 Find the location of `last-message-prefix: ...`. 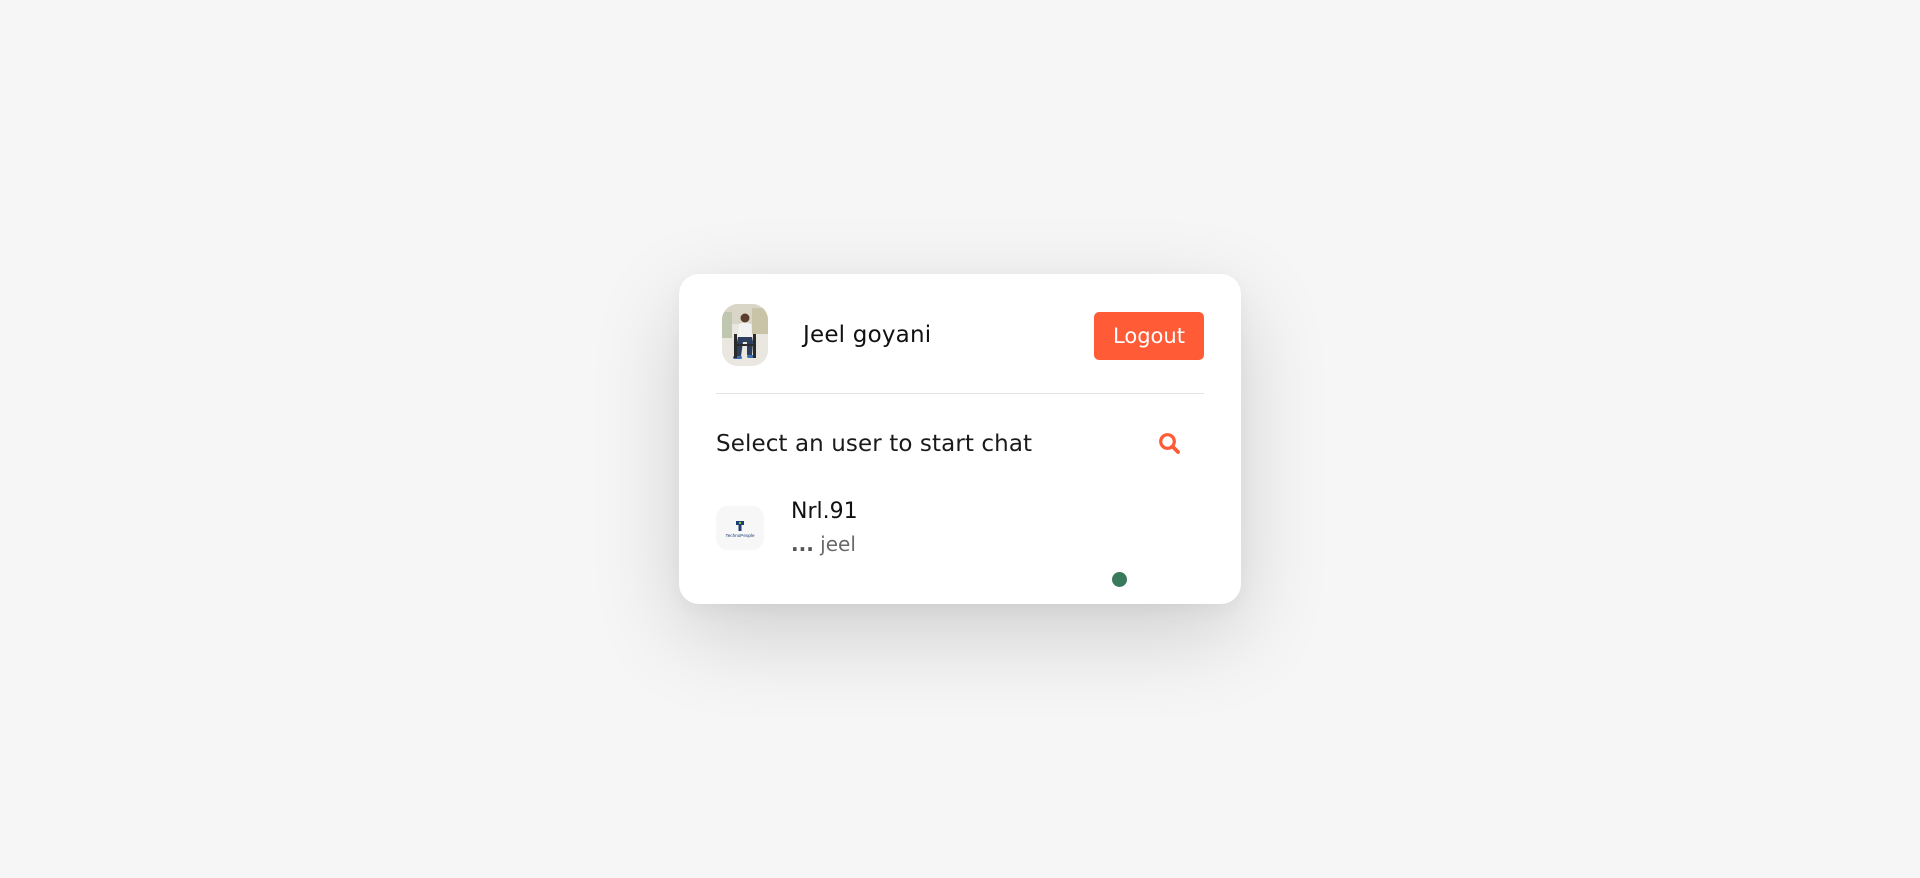

last-message-prefix: ... is located at coordinates (802, 544).